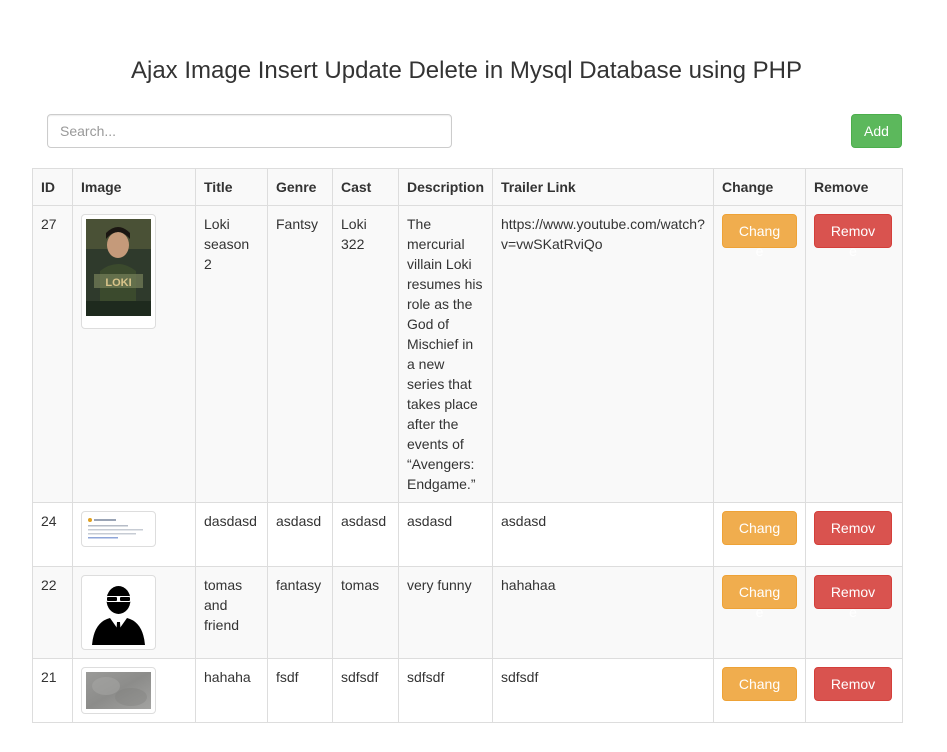 The width and height of the screenshot is (947, 752). What do you see at coordinates (300, 187) in the screenshot?
I see `column-header-genre: Genre` at bounding box center [300, 187].